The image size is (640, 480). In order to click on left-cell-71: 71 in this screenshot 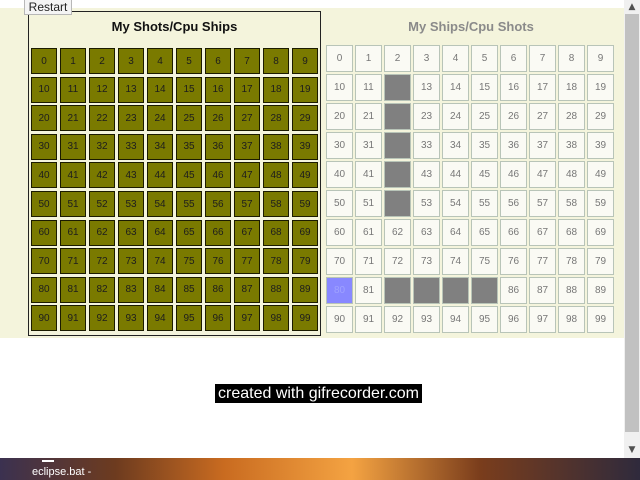, I will do `click(73, 261)`.